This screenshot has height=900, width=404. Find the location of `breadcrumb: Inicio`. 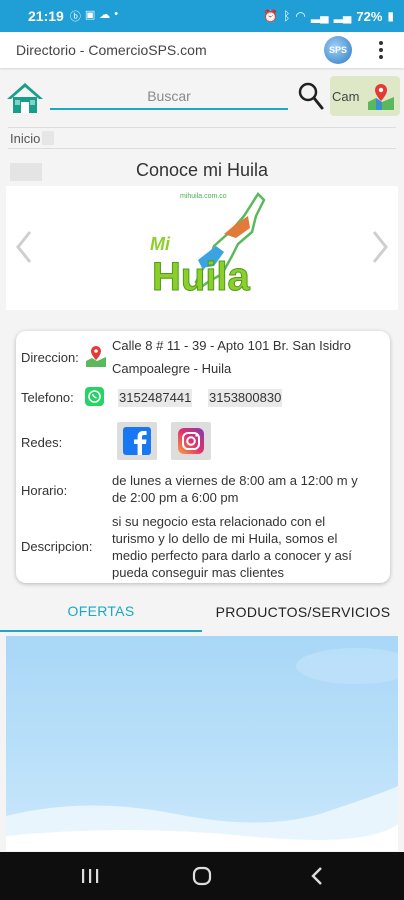

breadcrumb: Inicio is located at coordinates (202, 138).